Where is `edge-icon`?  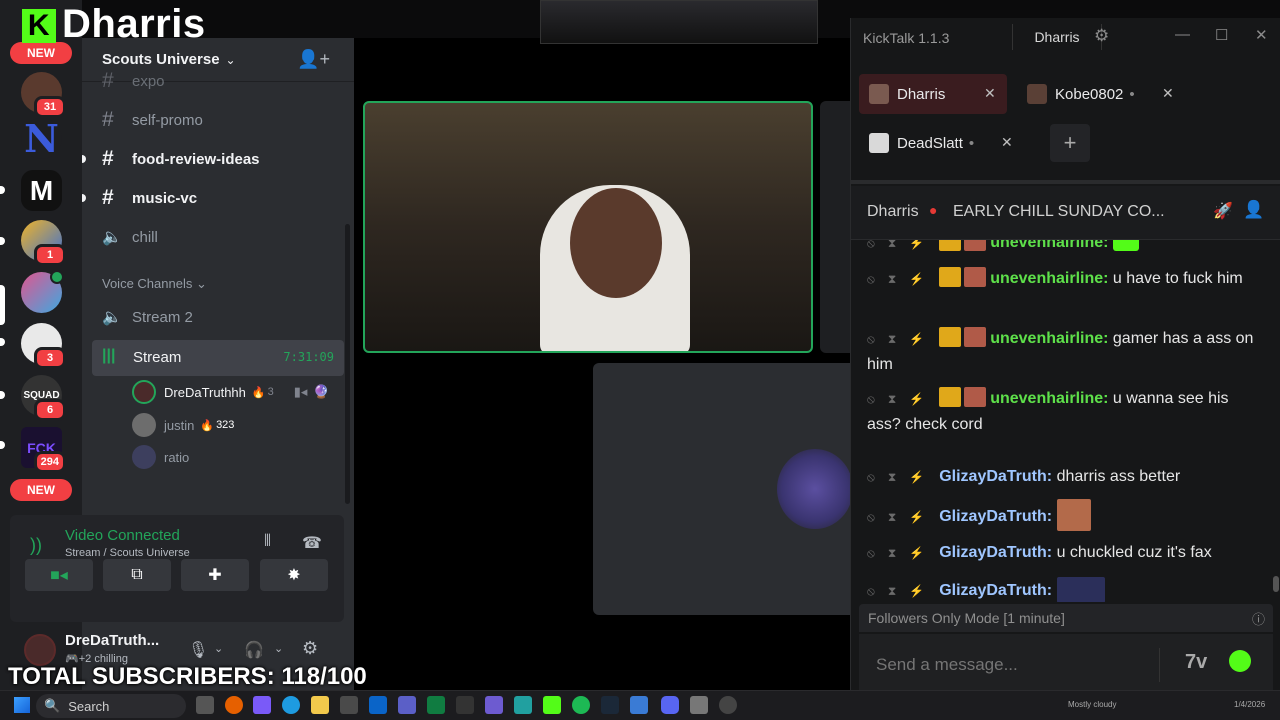 edge-icon is located at coordinates (291, 705).